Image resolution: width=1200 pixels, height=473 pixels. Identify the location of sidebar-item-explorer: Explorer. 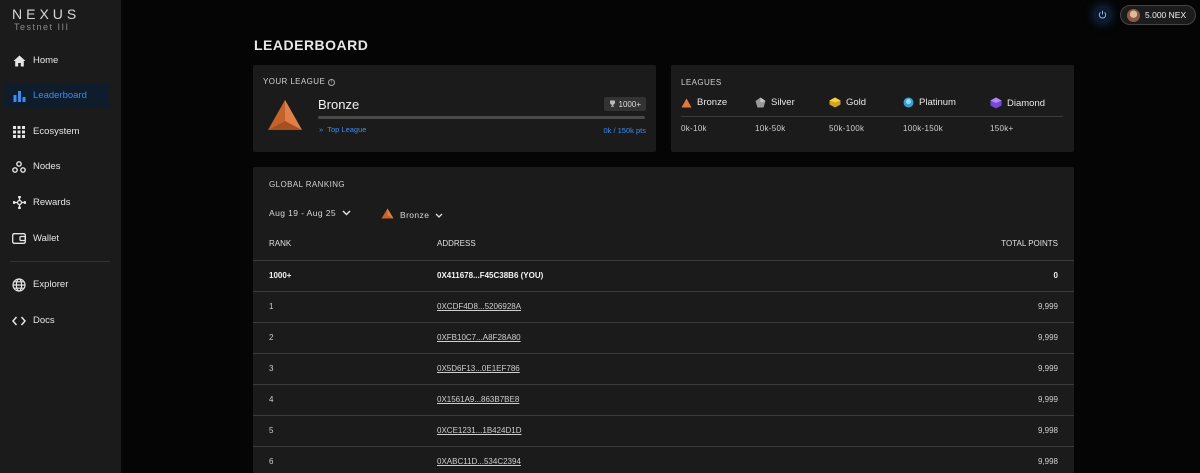
(57, 284).